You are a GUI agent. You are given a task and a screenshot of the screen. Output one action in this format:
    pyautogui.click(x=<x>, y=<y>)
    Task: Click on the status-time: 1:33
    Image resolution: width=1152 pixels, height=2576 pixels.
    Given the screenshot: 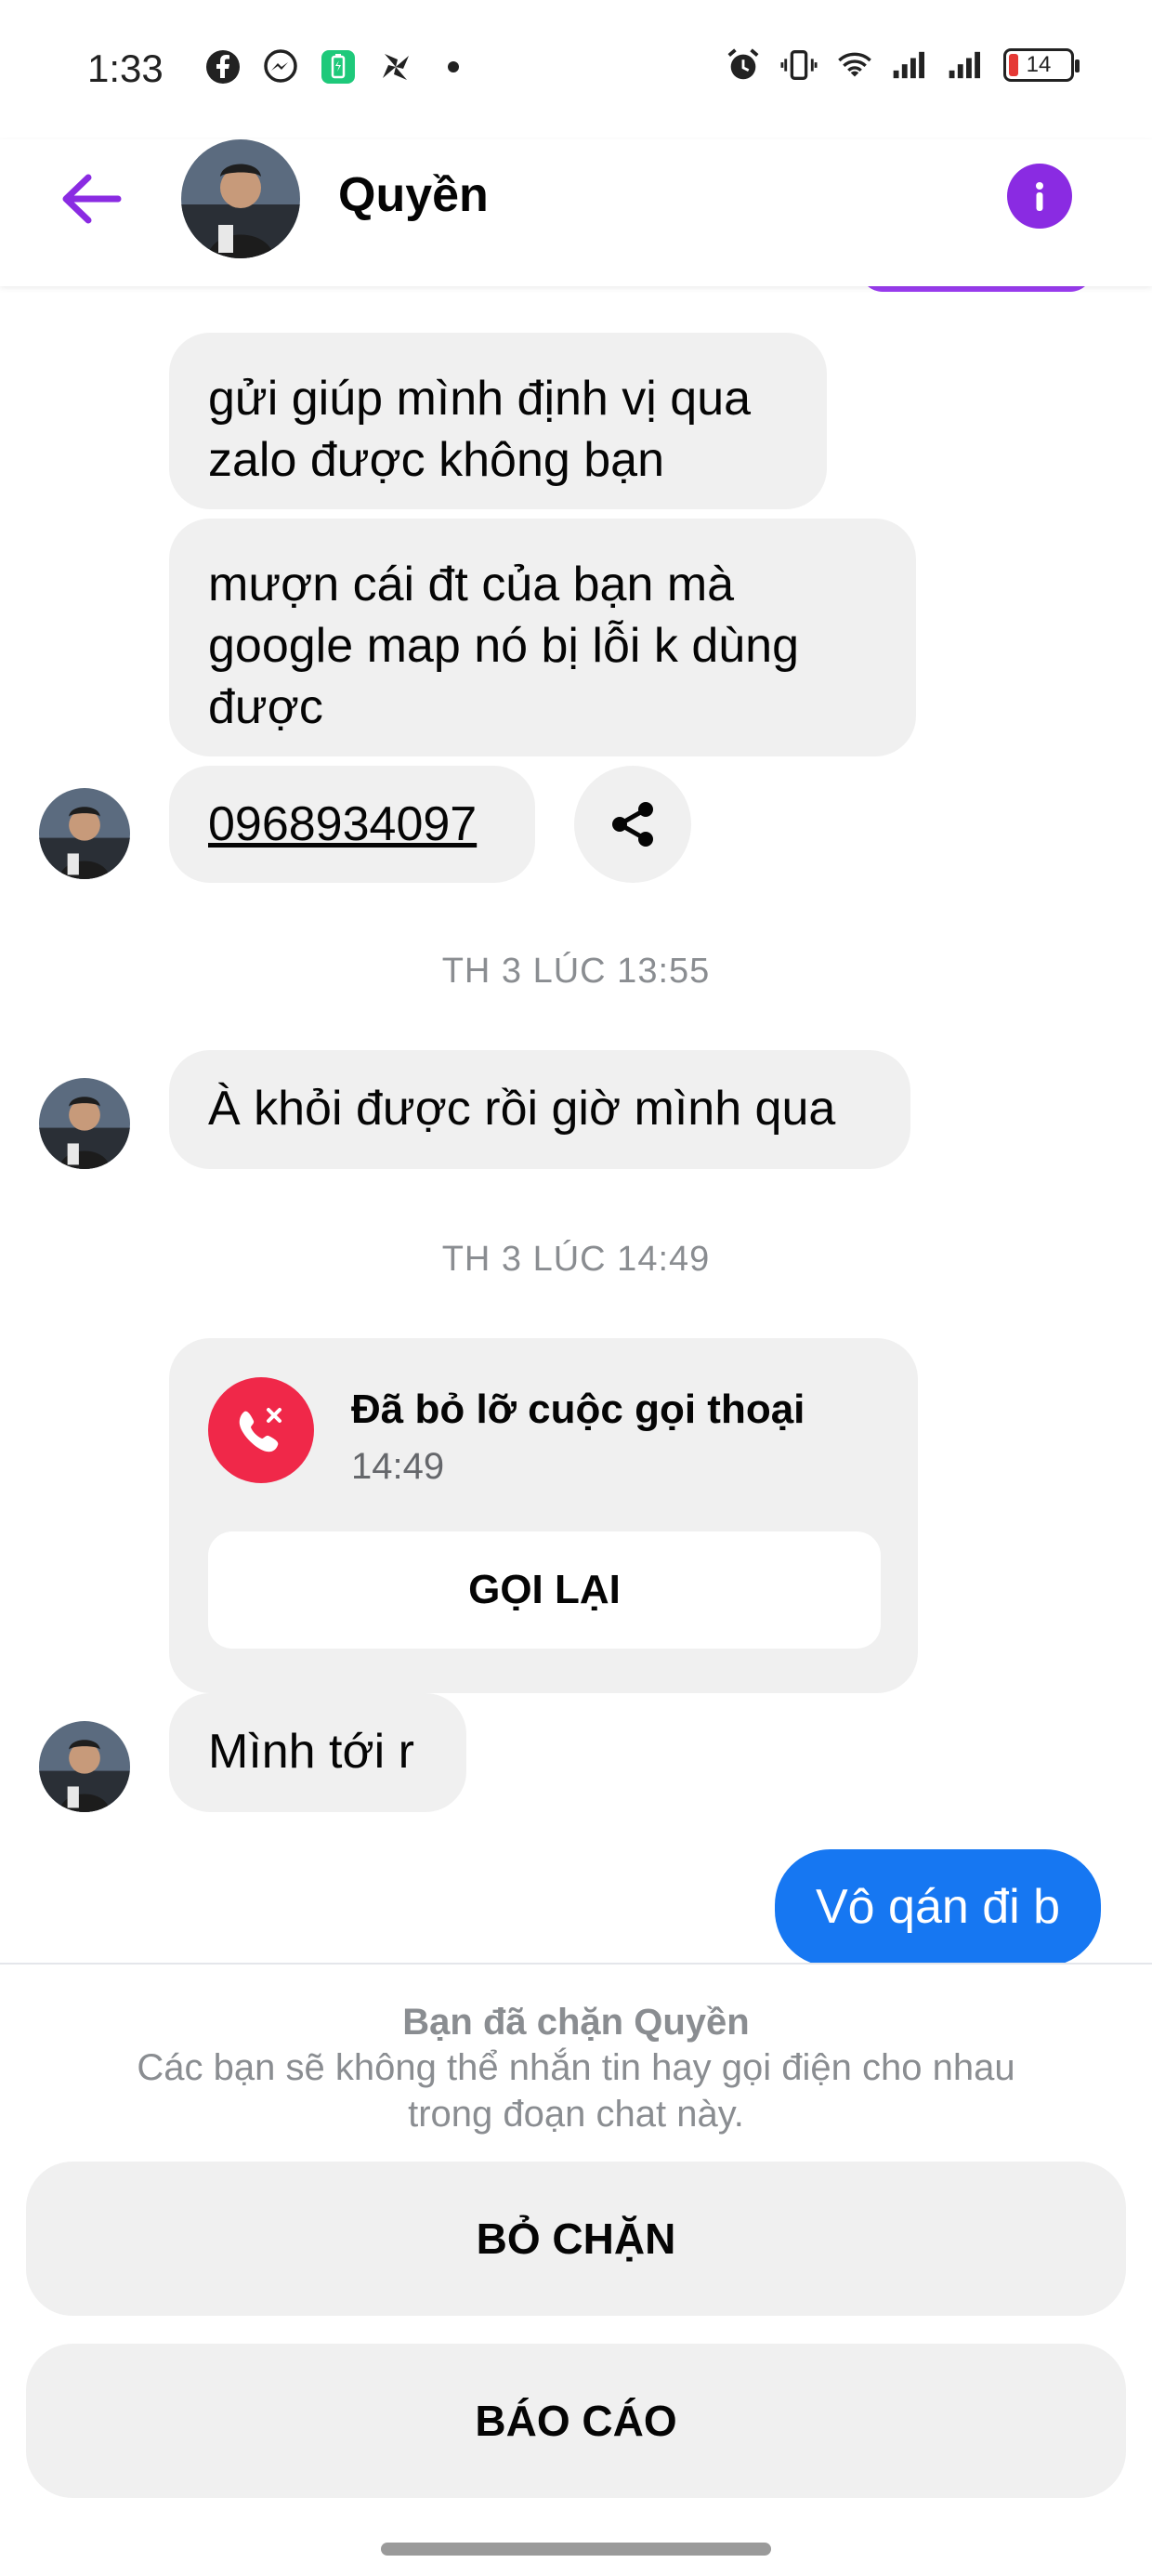 What is the action you would take?
    pyautogui.click(x=125, y=68)
    